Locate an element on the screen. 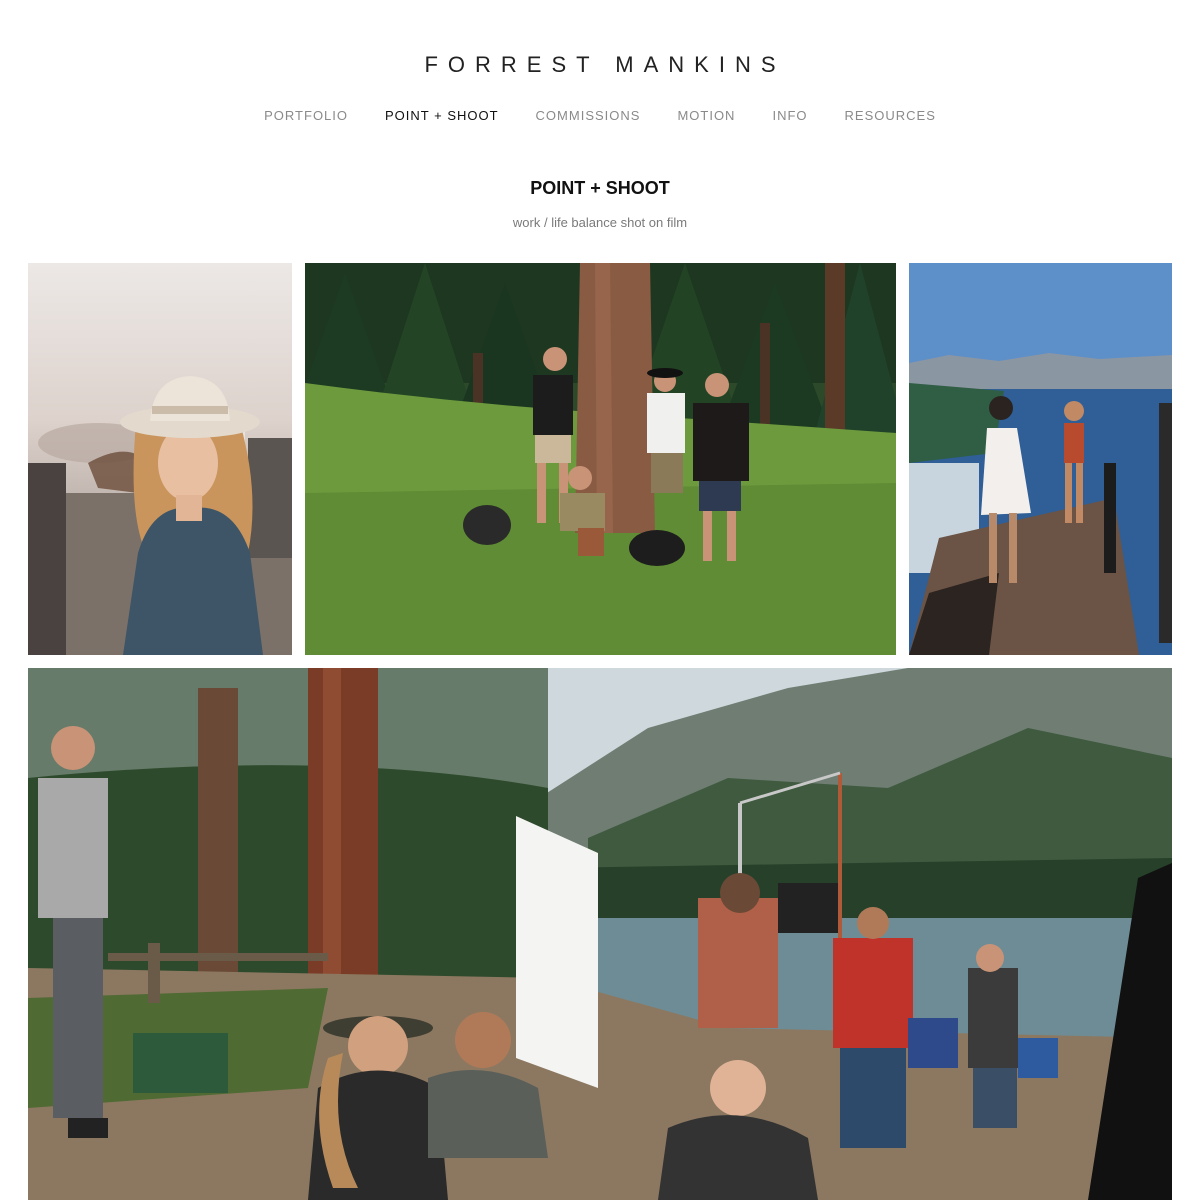  nav-commissions: COMMISSIONS is located at coordinates (588, 115).